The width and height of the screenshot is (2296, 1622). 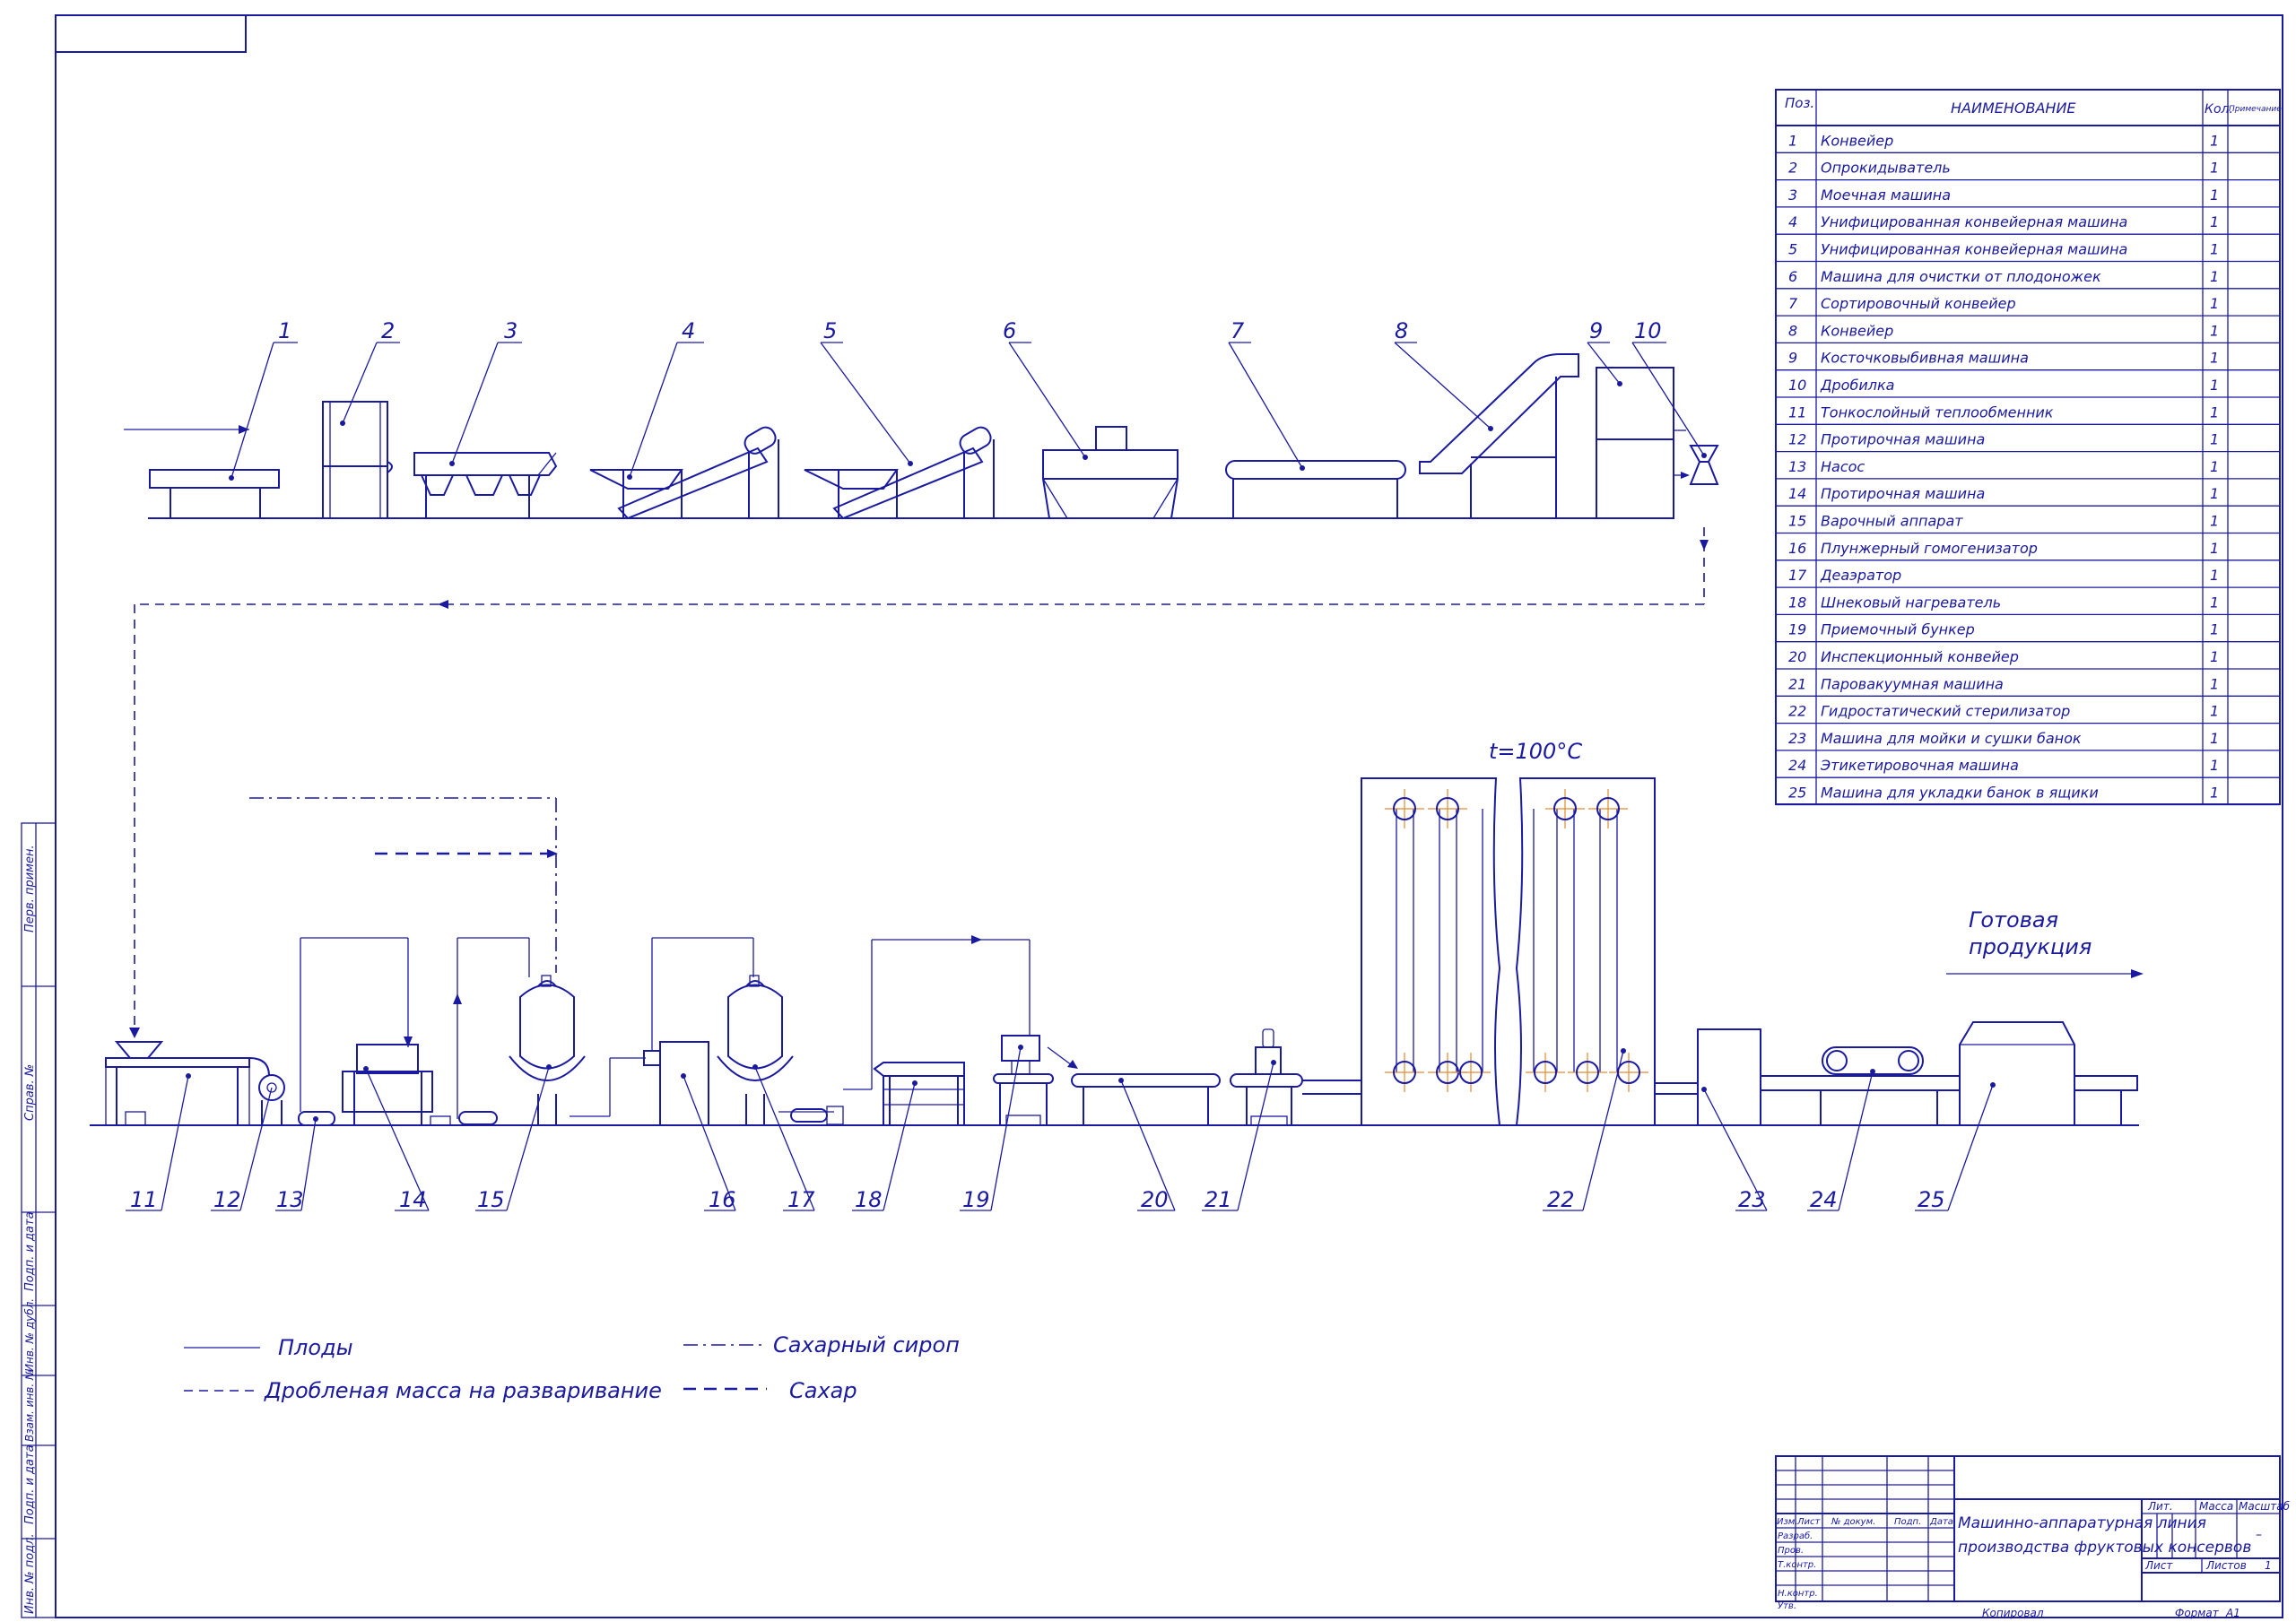 I want to click on spec-row-name: Унифицированная конвейерная машина, so click(x=1974, y=249).